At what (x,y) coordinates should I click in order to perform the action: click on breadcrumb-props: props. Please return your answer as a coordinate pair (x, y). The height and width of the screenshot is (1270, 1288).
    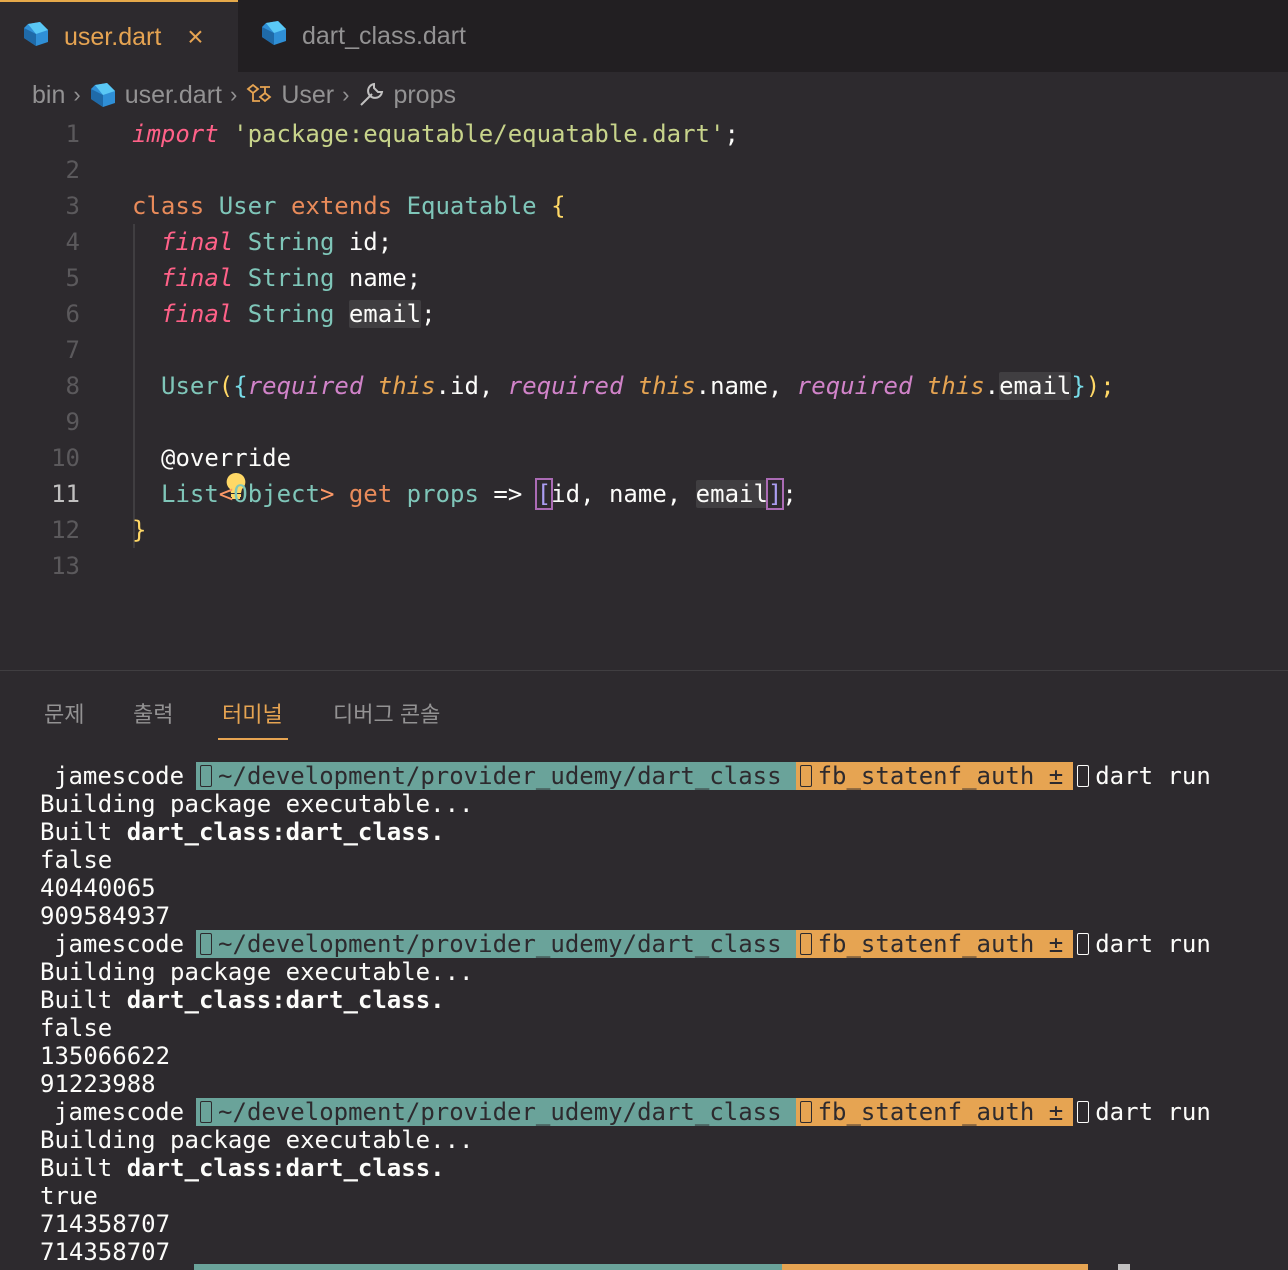
    Looking at the image, I should click on (406, 95).